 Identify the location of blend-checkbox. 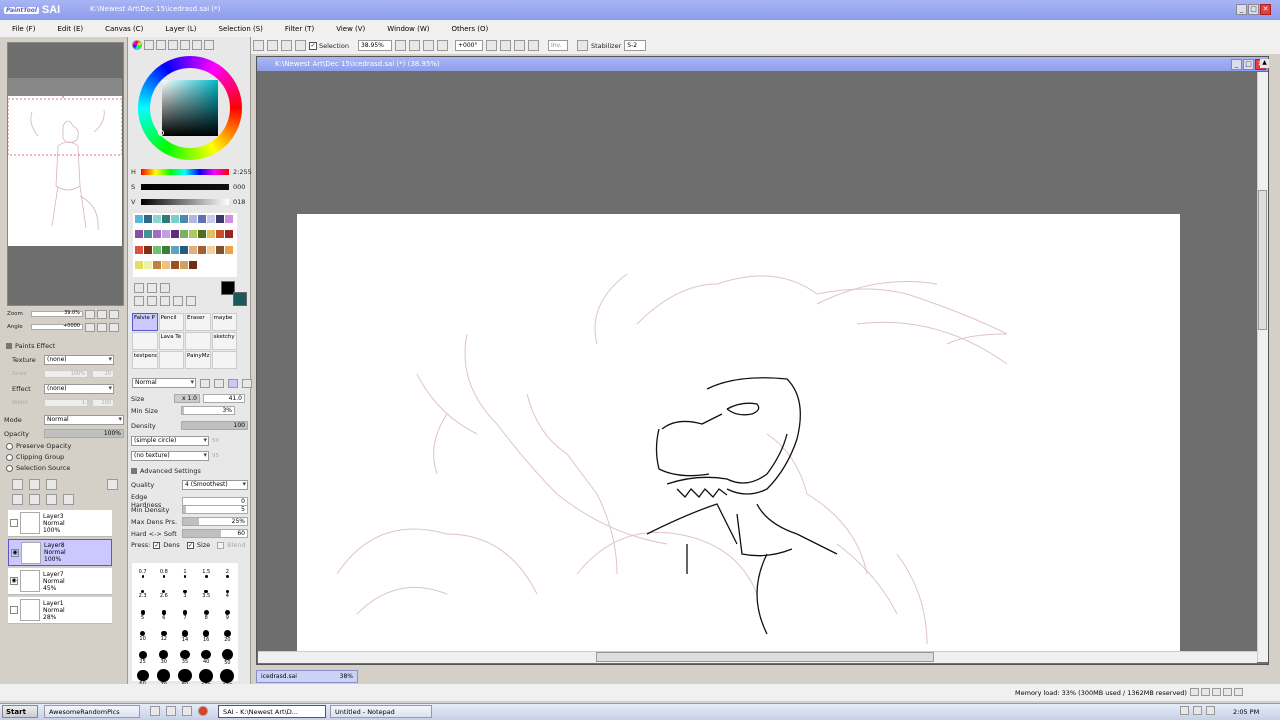
(221, 545).